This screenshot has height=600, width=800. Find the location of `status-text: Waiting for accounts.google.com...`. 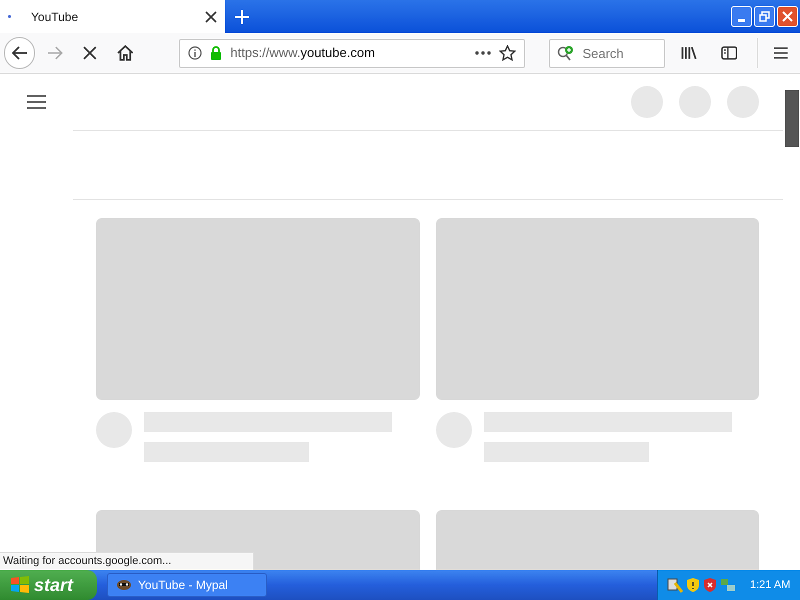

status-text: Waiting for accounts.google.com... is located at coordinates (127, 561).